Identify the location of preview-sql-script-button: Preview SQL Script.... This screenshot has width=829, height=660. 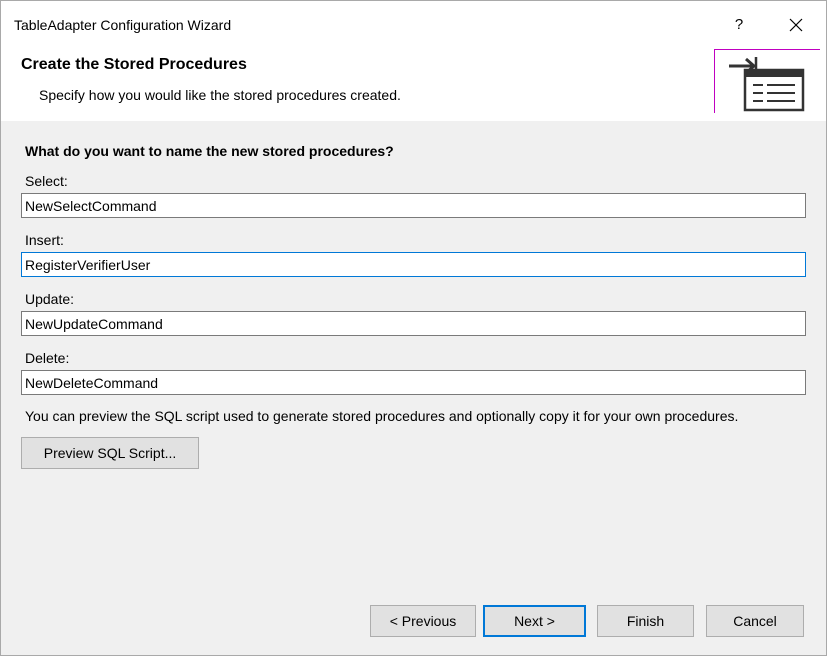
(110, 453).